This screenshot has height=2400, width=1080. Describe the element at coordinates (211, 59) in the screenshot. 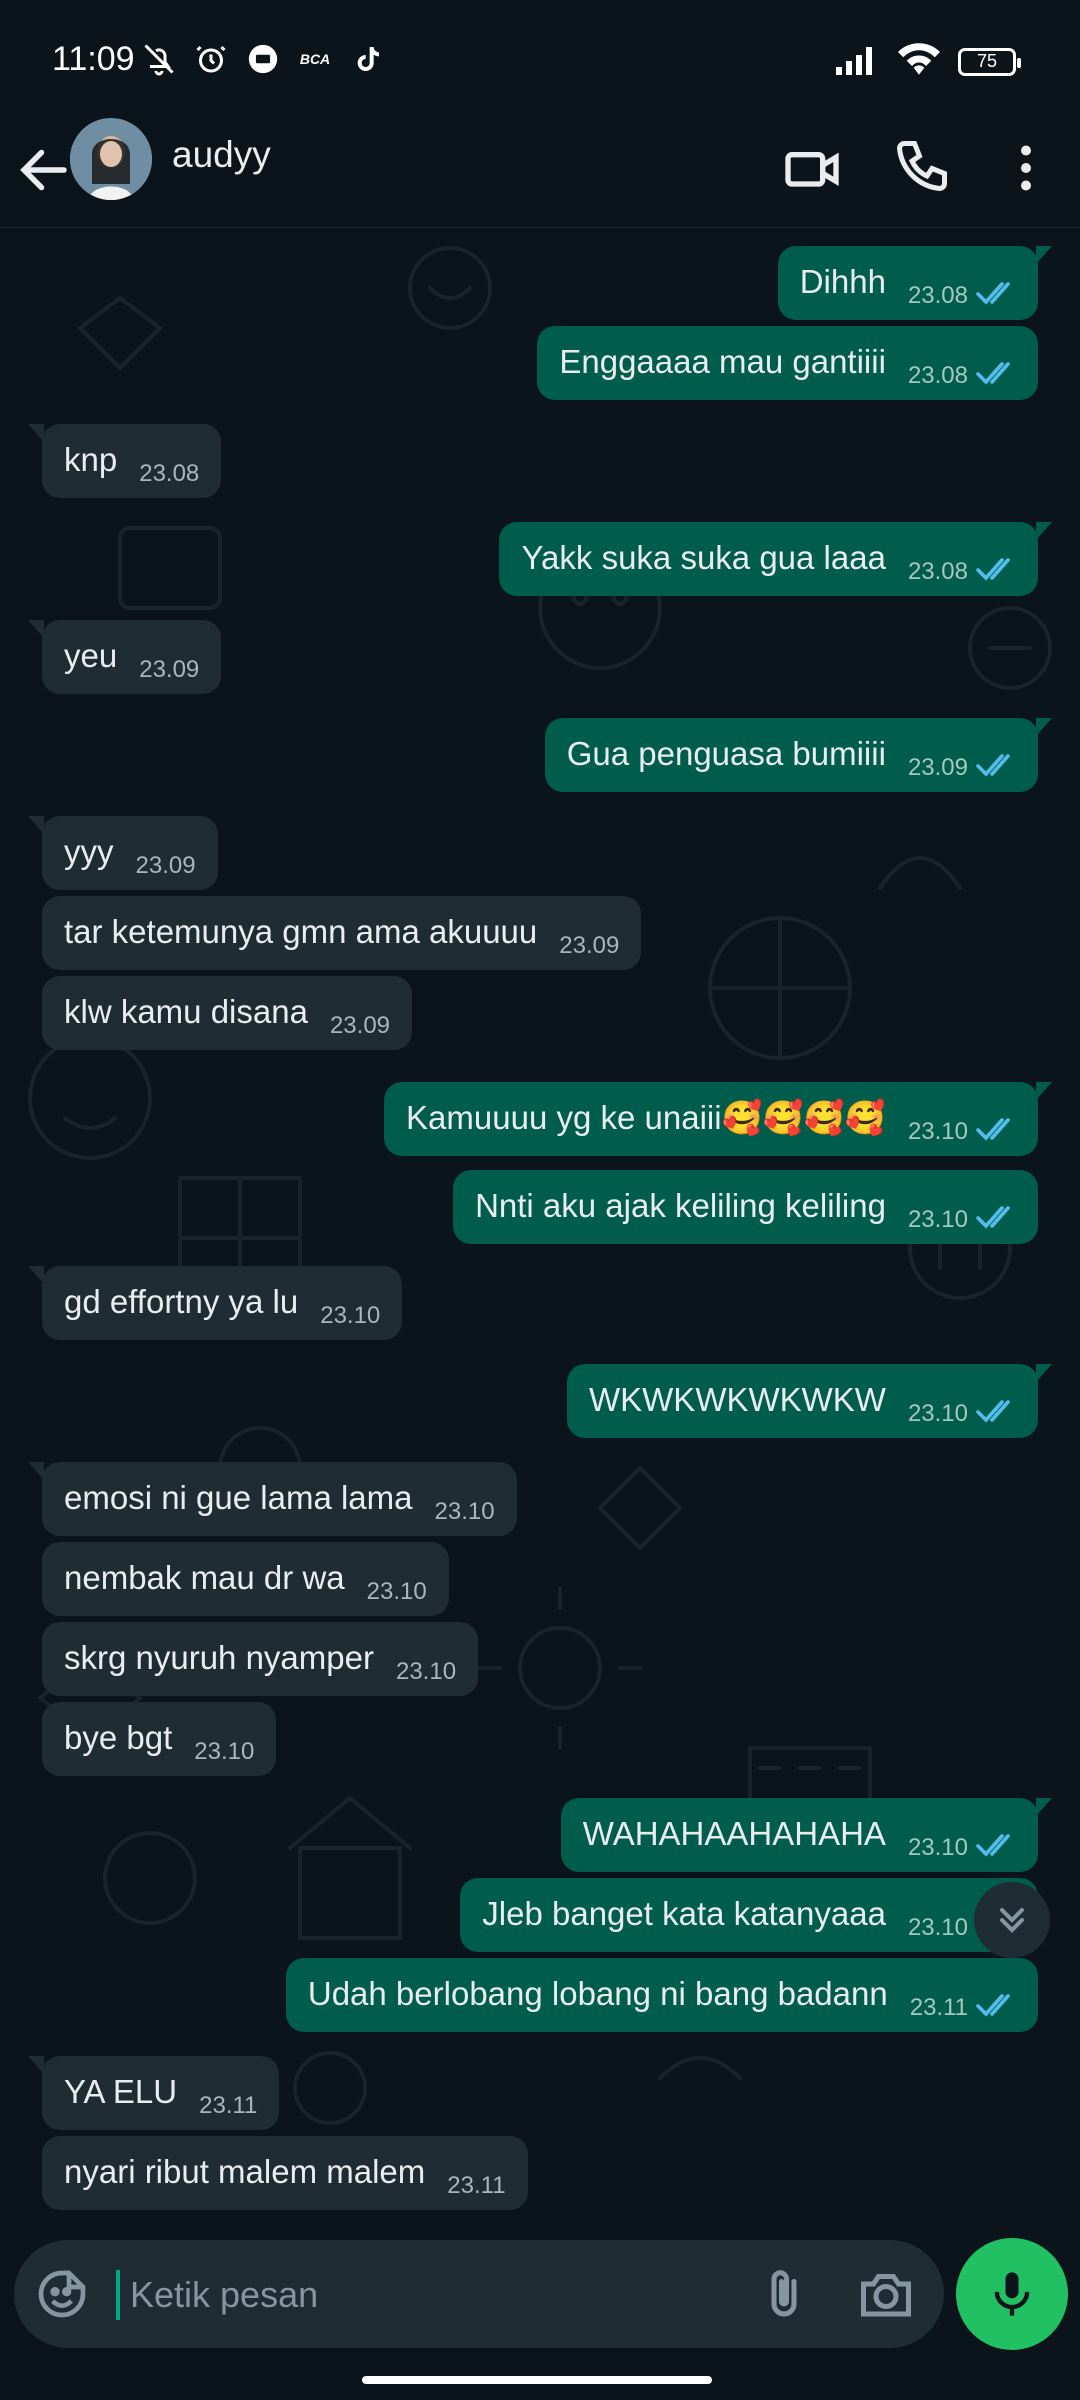

I see `alarm-icon` at that location.